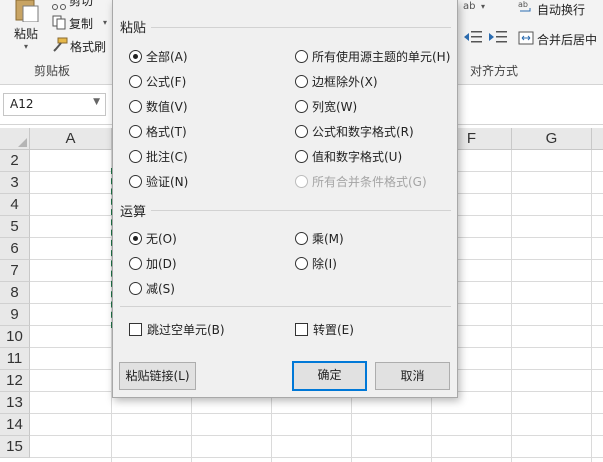  I want to click on transpose-checkbox: 转置(E), so click(324, 329).